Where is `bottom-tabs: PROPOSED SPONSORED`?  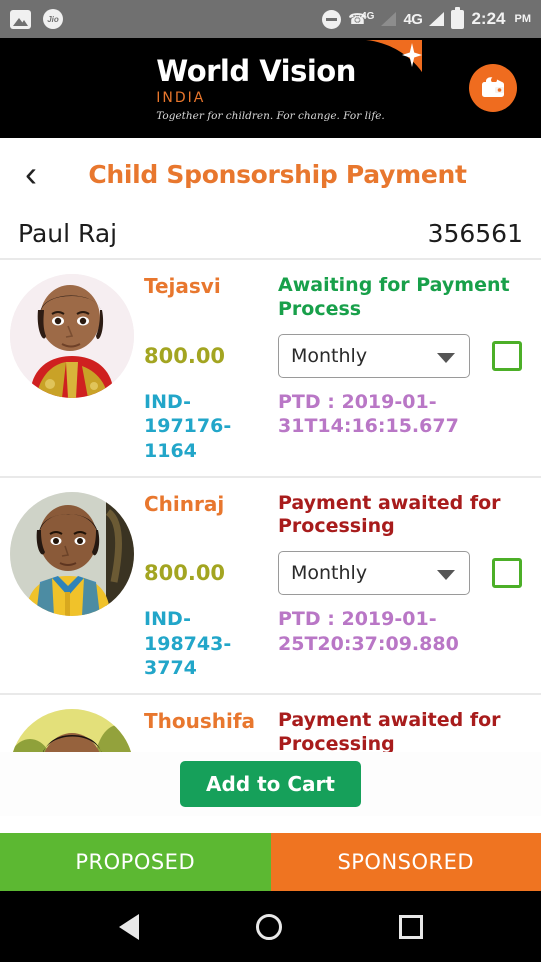
bottom-tabs: PROPOSED SPONSORED is located at coordinates (270, 862).